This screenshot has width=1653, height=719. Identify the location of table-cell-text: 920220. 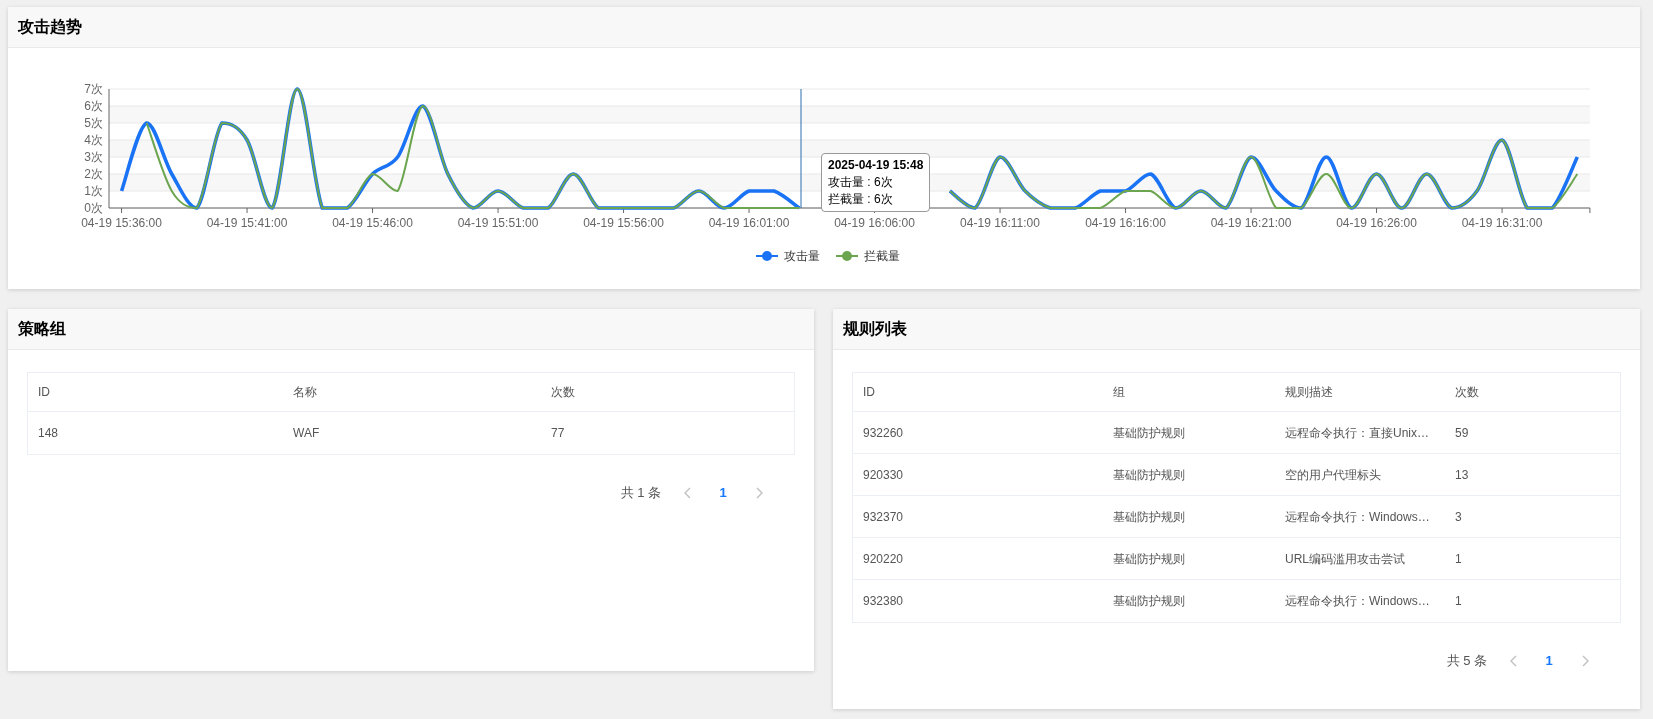
(883, 559).